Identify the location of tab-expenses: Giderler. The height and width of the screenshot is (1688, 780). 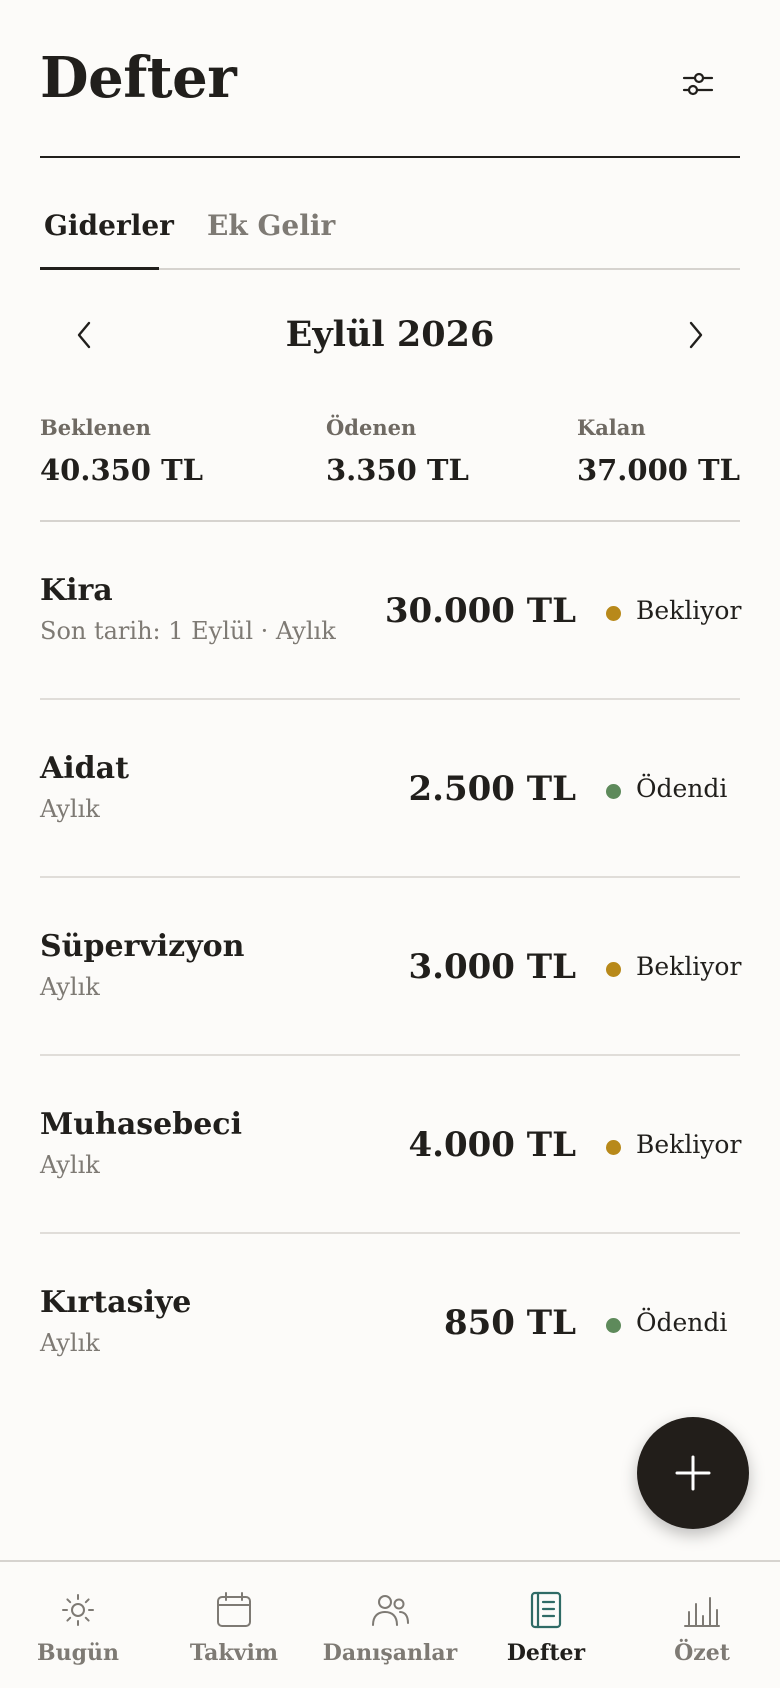
(109, 226).